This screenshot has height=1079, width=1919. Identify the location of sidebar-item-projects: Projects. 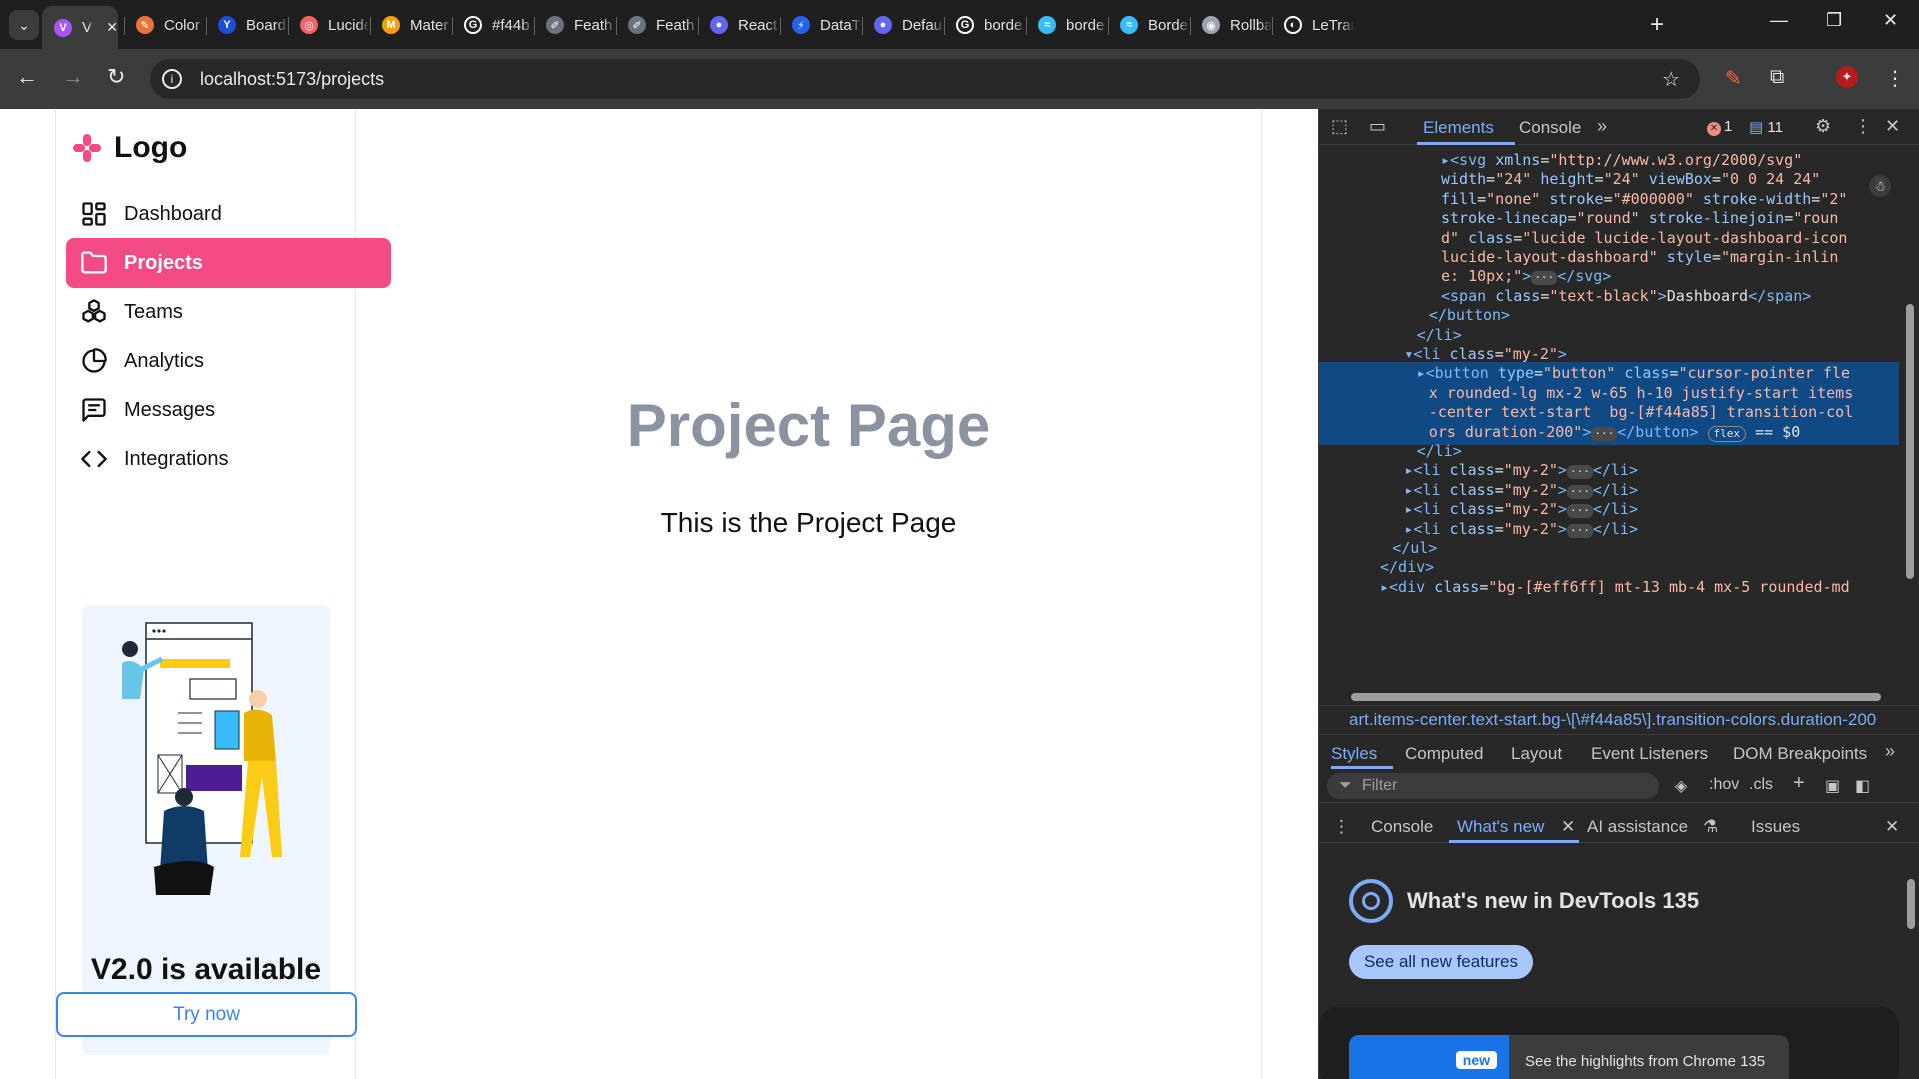
(228, 263).